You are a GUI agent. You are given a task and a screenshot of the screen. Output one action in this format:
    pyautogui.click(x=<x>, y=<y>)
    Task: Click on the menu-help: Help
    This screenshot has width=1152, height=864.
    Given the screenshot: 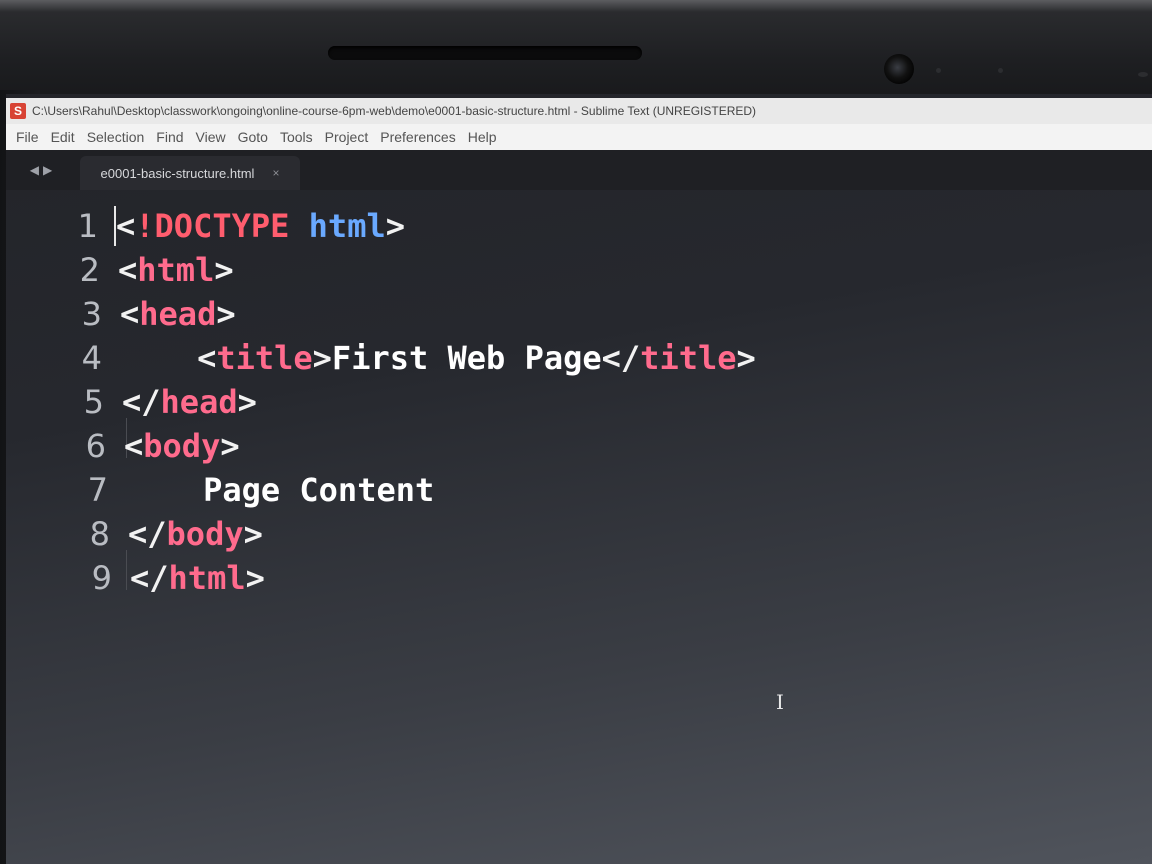 What is the action you would take?
    pyautogui.click(x=482, y=137)
    